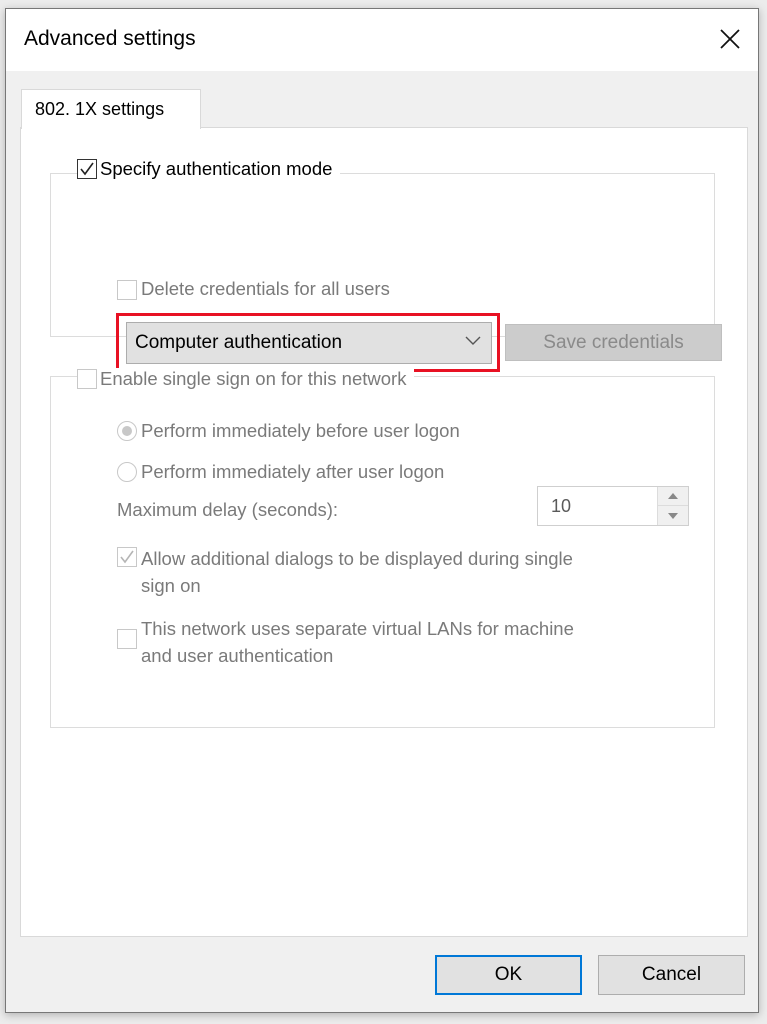 This screenshot has width=767, height=1024. I want to click on spin-down-button, so click(673, 515).